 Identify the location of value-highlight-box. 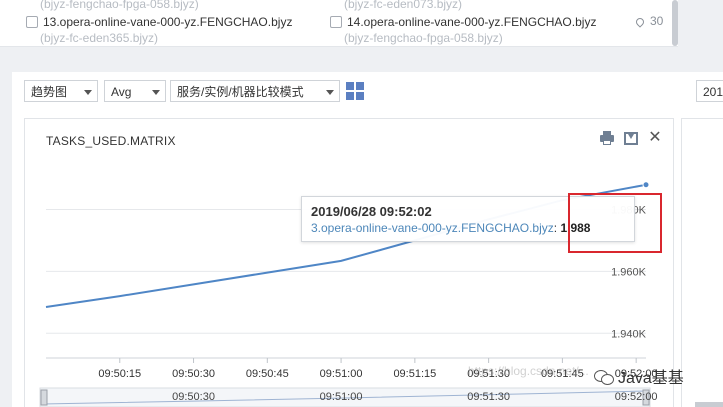
(615, 223).